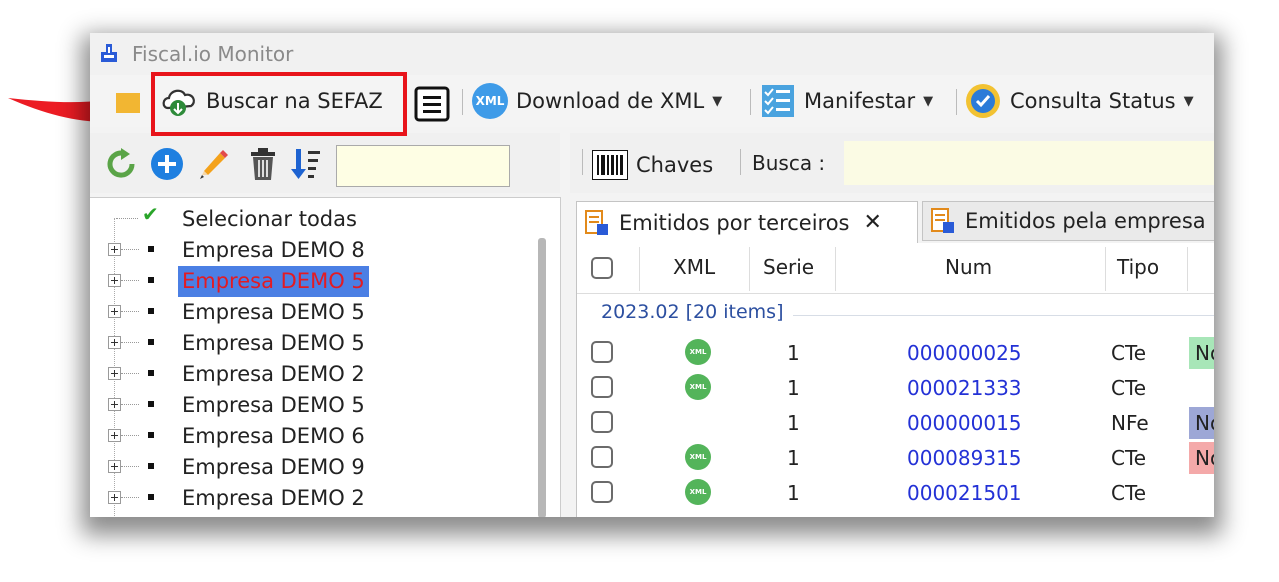 This screenshot has height=582, width=1279. I want to click on column-header-xml: XML, so click(694, 267).